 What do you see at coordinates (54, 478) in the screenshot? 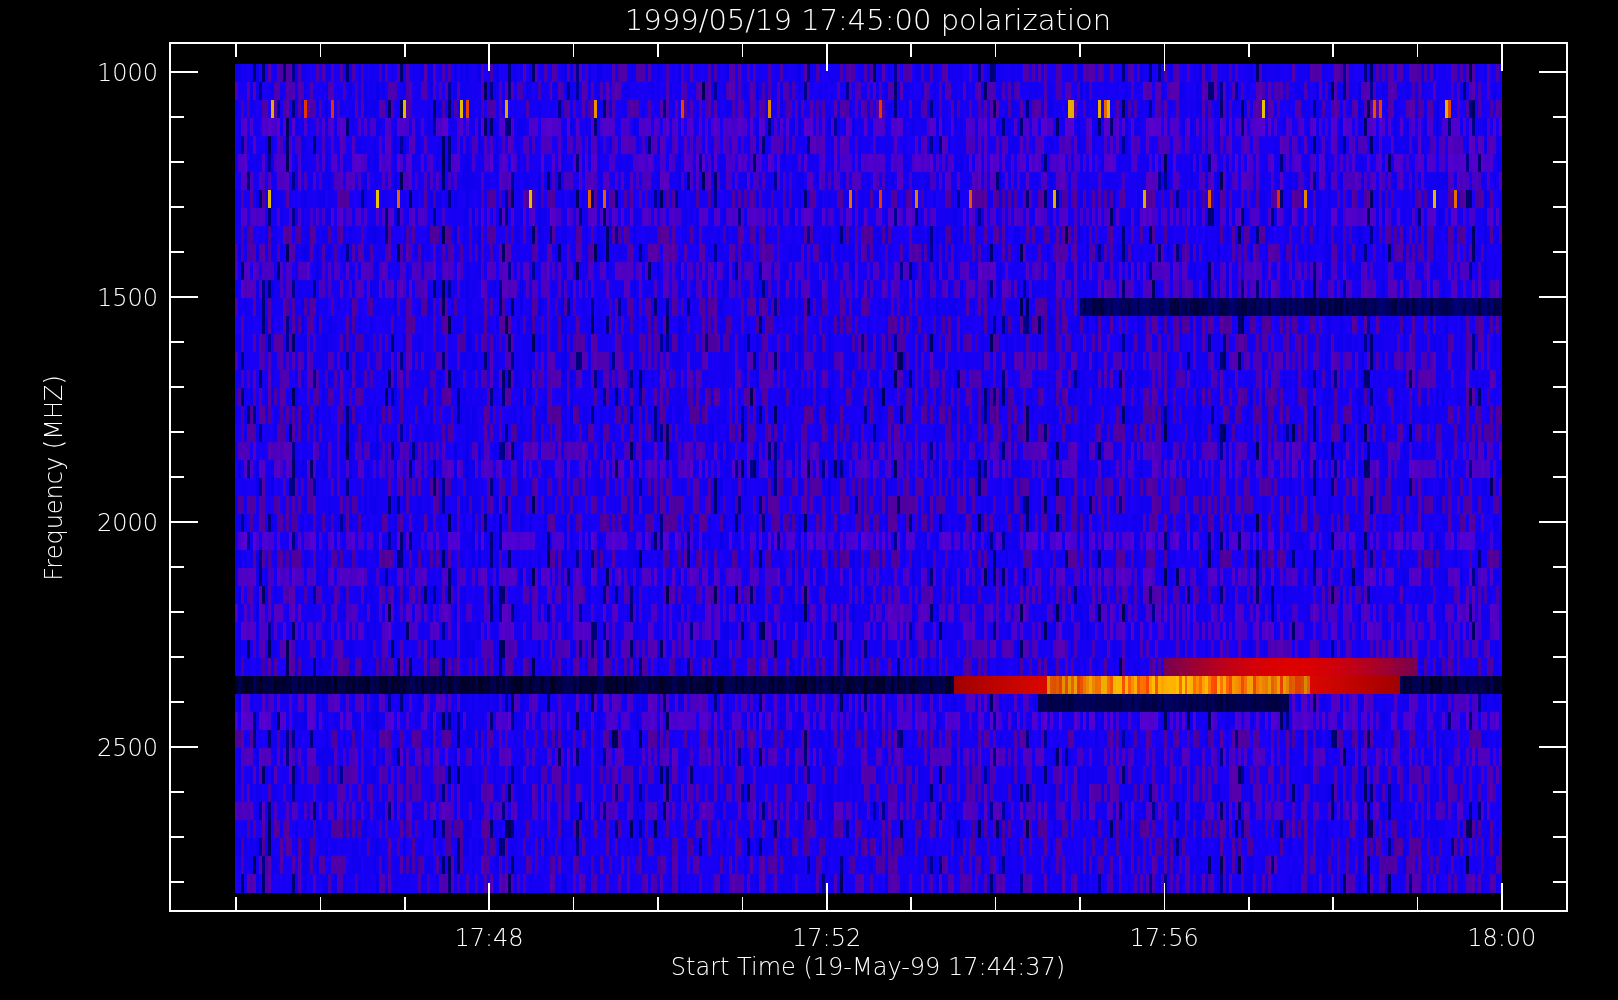
I see `y-axis-label: Frequency (MHZ)` at bounding box center [54, 478].